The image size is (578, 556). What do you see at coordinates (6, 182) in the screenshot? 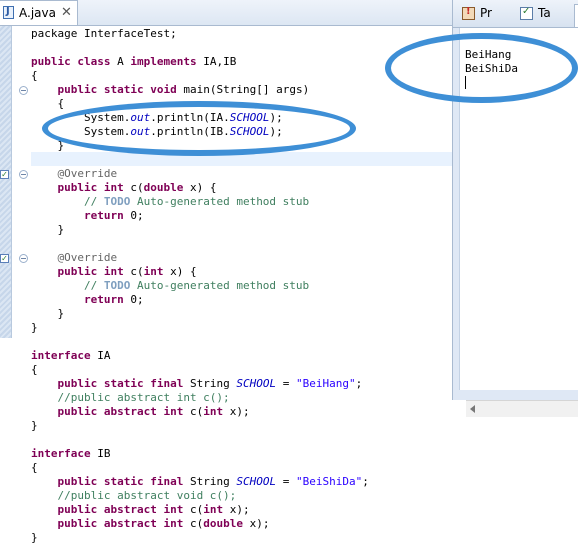
I see `editor-gutter` at bounding box center [6, 182].